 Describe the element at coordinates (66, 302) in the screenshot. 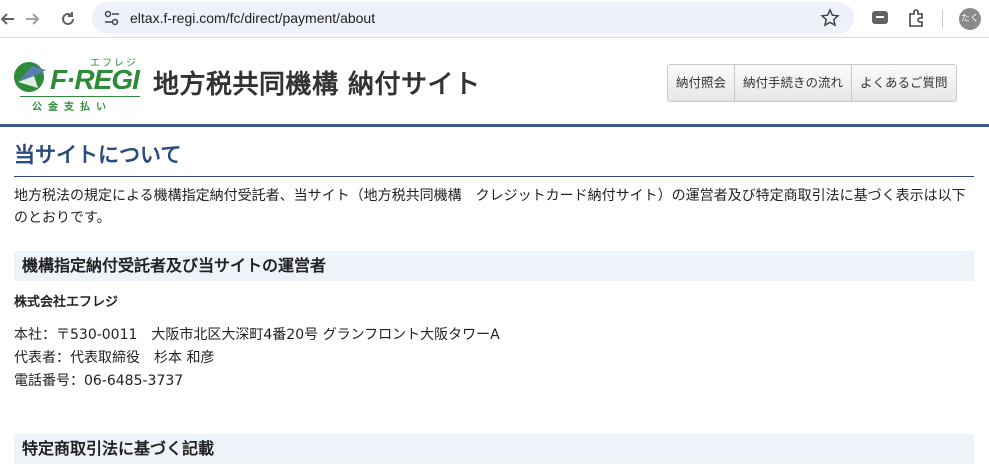

I see `company-name: 株式会社エフレジ` at that location.